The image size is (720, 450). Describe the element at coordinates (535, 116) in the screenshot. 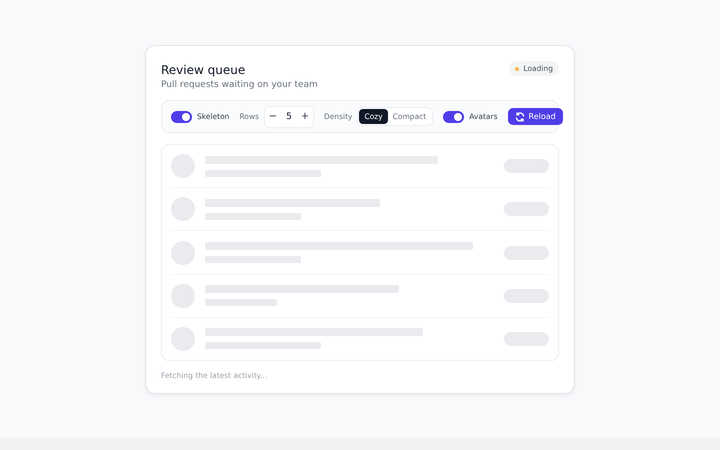

I see `reload-button: Reload` at that location.